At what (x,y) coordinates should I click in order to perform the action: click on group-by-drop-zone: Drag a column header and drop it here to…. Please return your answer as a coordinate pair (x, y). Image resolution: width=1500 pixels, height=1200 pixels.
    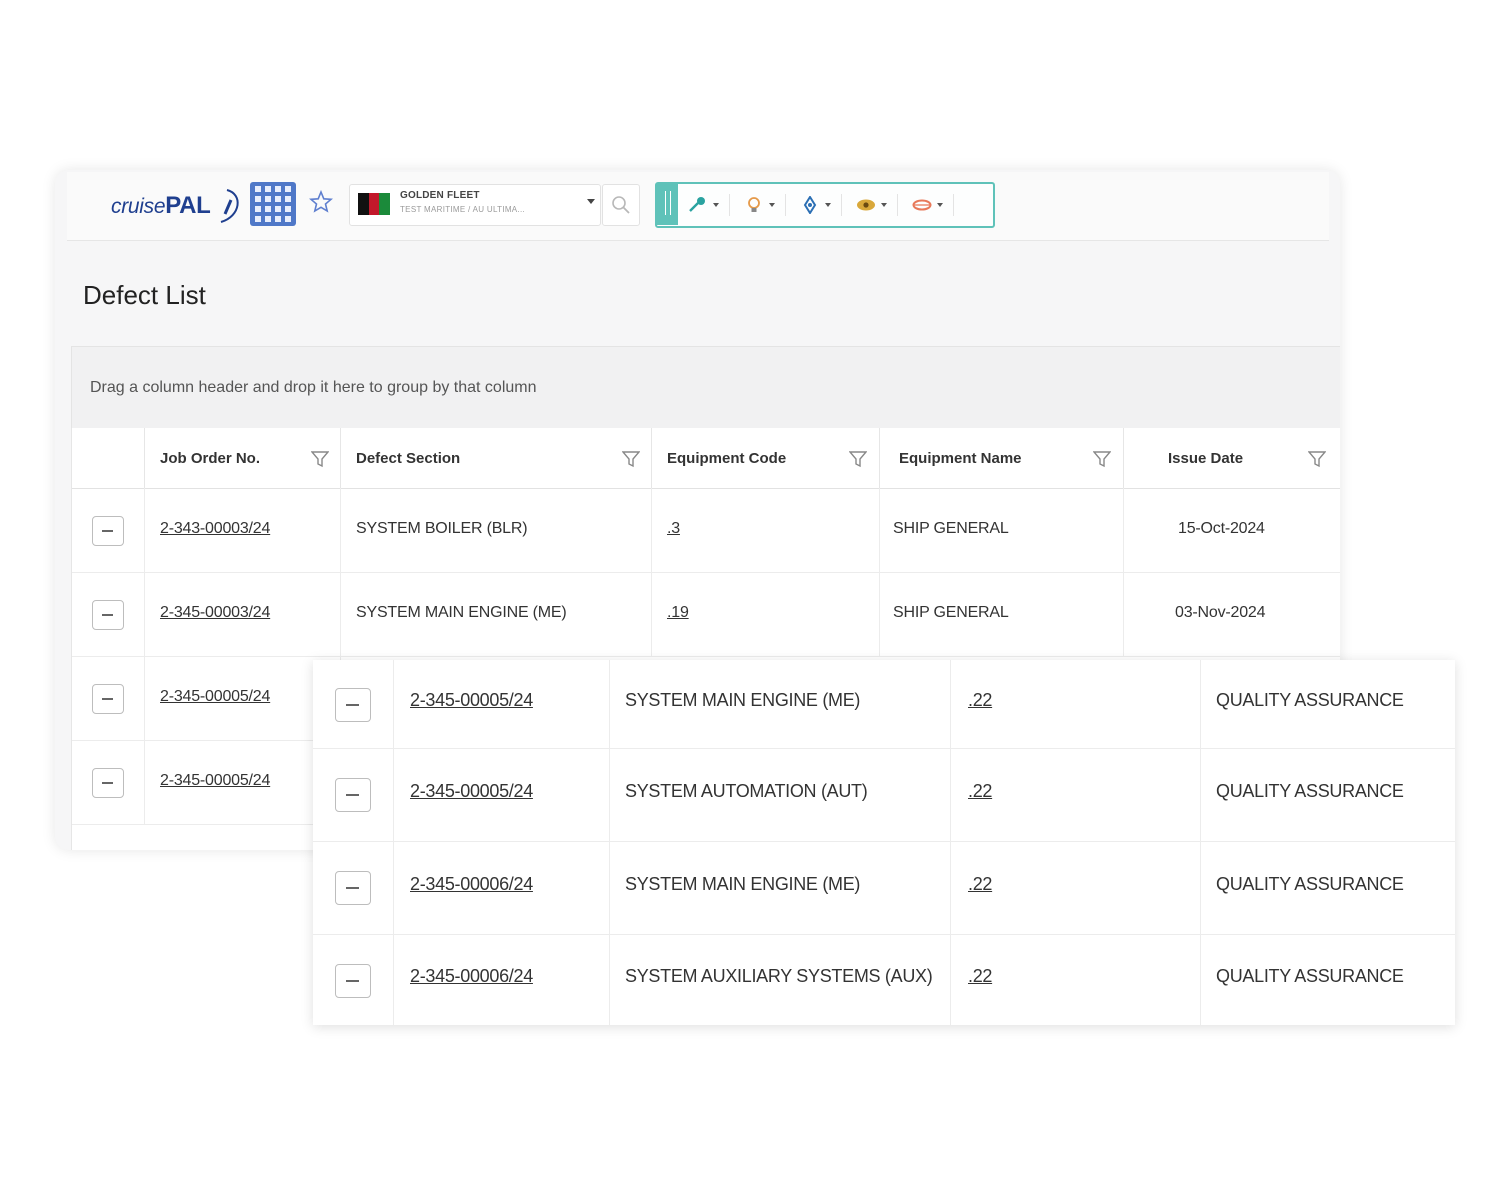
    Looking at the image, I should click on (705, 388).